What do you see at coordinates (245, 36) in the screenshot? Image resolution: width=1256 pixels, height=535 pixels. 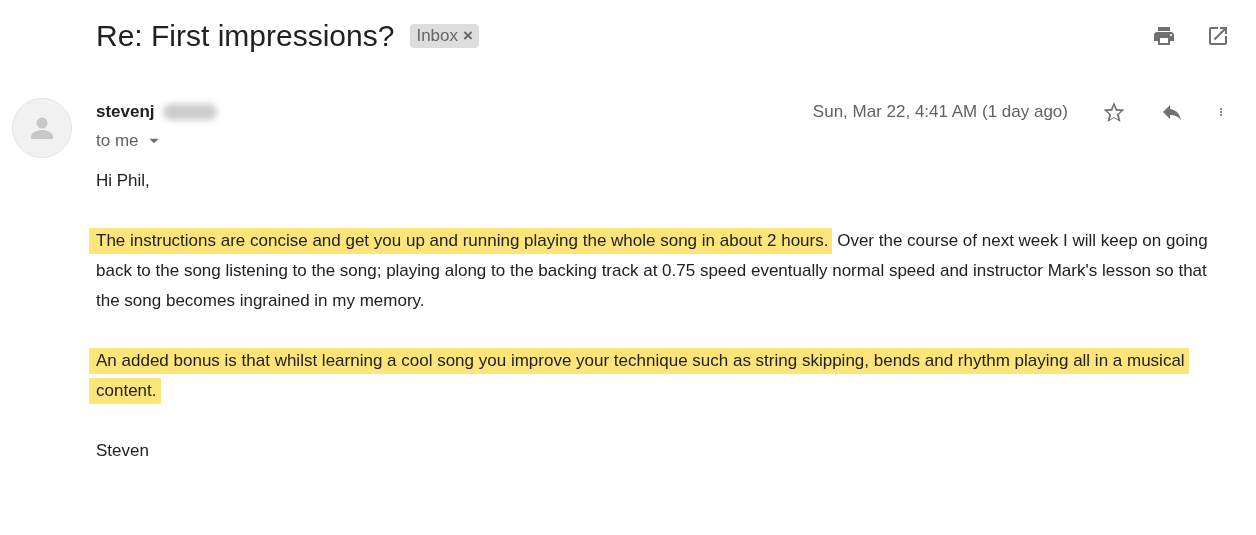 I see `email-subject: Re: First impressions?` at bounding box center [245, 36].